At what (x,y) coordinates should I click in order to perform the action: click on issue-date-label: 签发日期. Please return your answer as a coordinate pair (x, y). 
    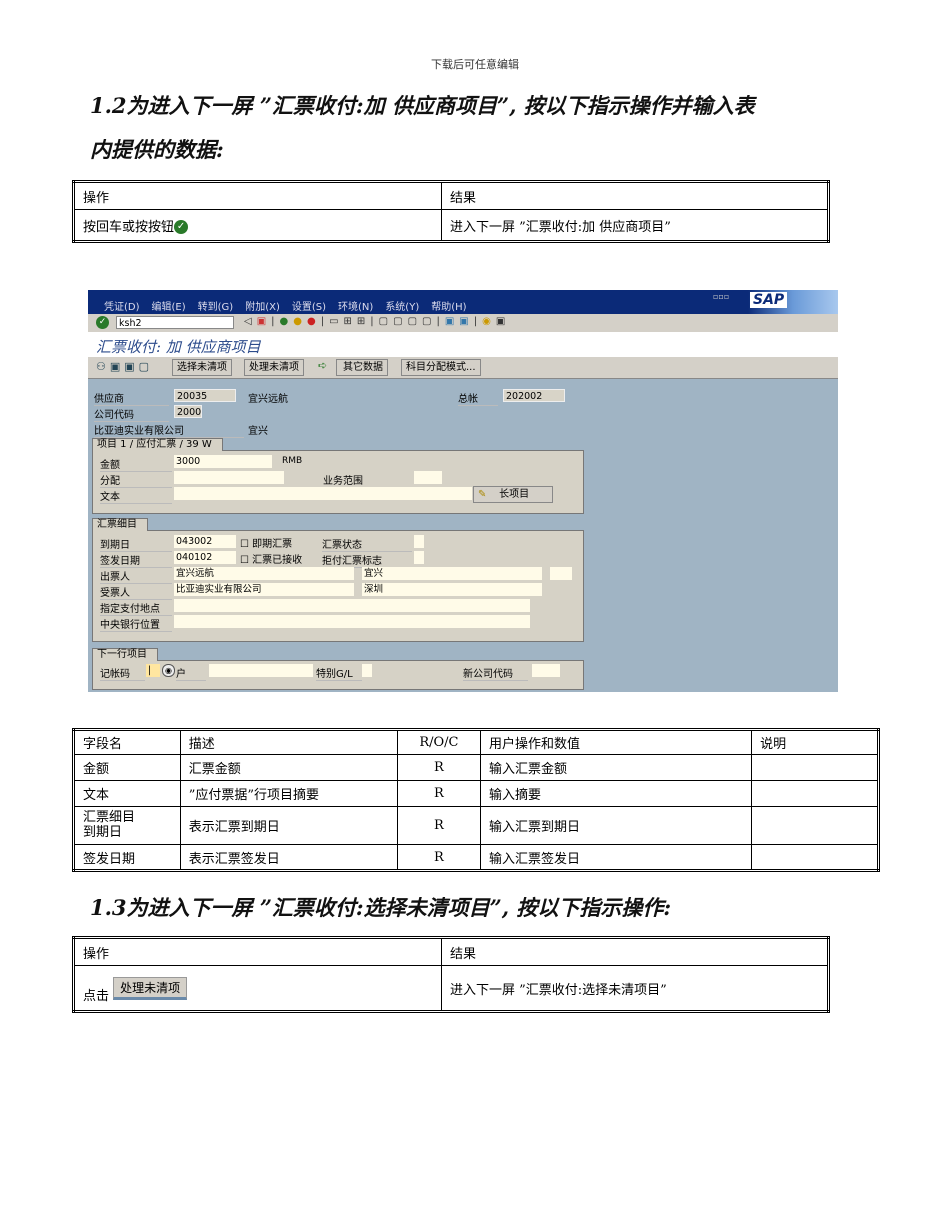
    Looking at the image, I should click on (136, 560).